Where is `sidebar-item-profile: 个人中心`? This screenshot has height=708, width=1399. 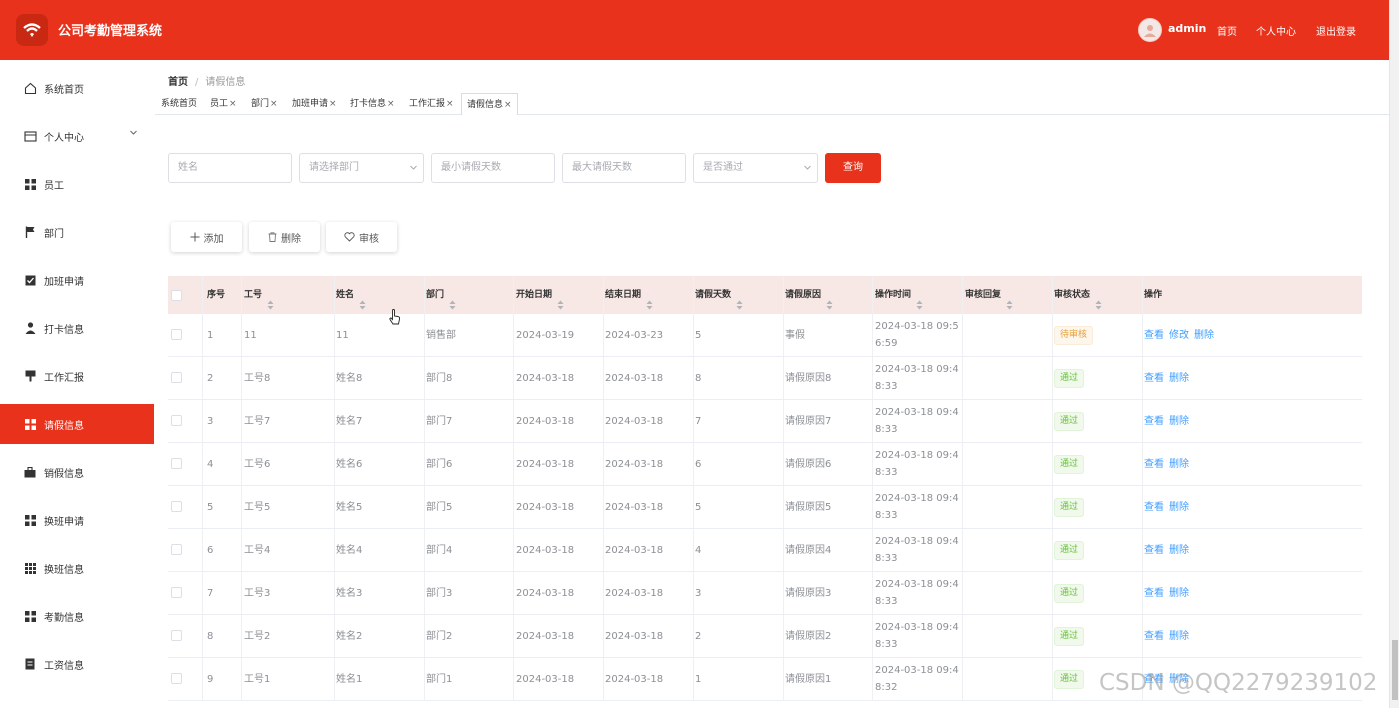
sidebar-item-profile: 个人中心 is located at coordinates (77, 136).